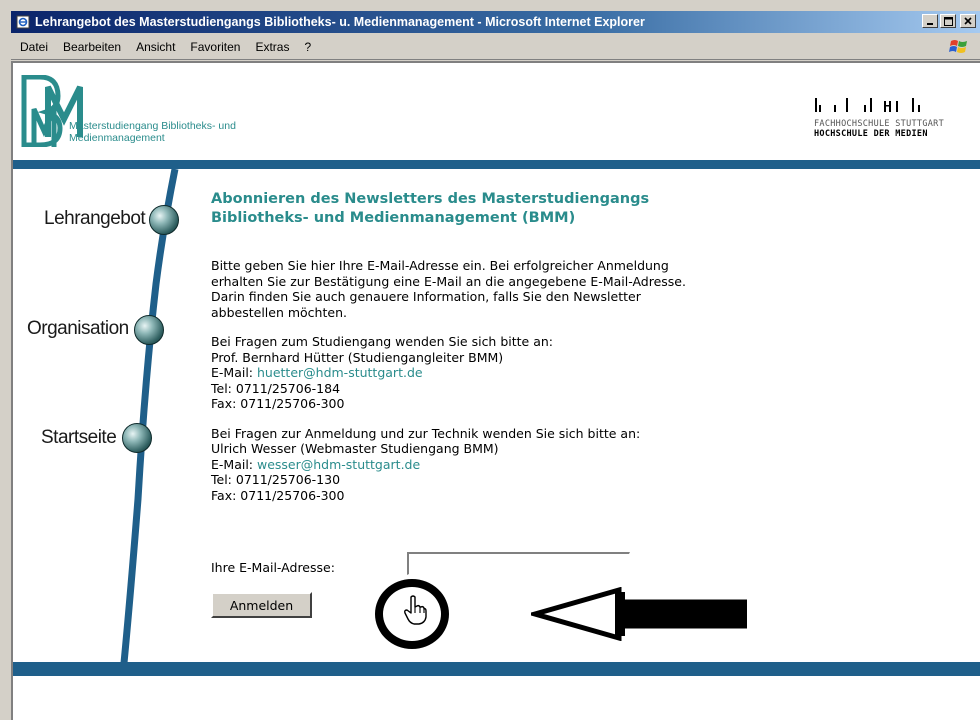  What do you see at coordinates (276, 479) in the screenshot?
I see `contact2-tel: Tel: 0711/25706-130` at bounding box center [276, 479].